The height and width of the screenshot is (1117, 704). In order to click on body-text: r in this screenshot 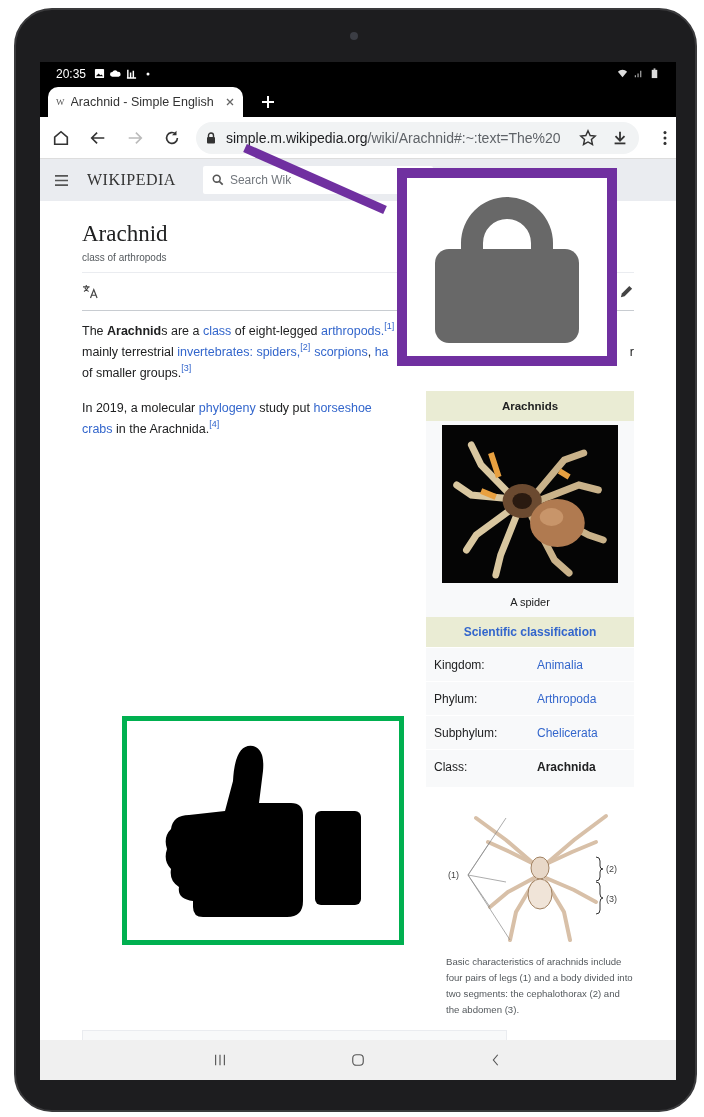, I will do `click(631, 351)`.